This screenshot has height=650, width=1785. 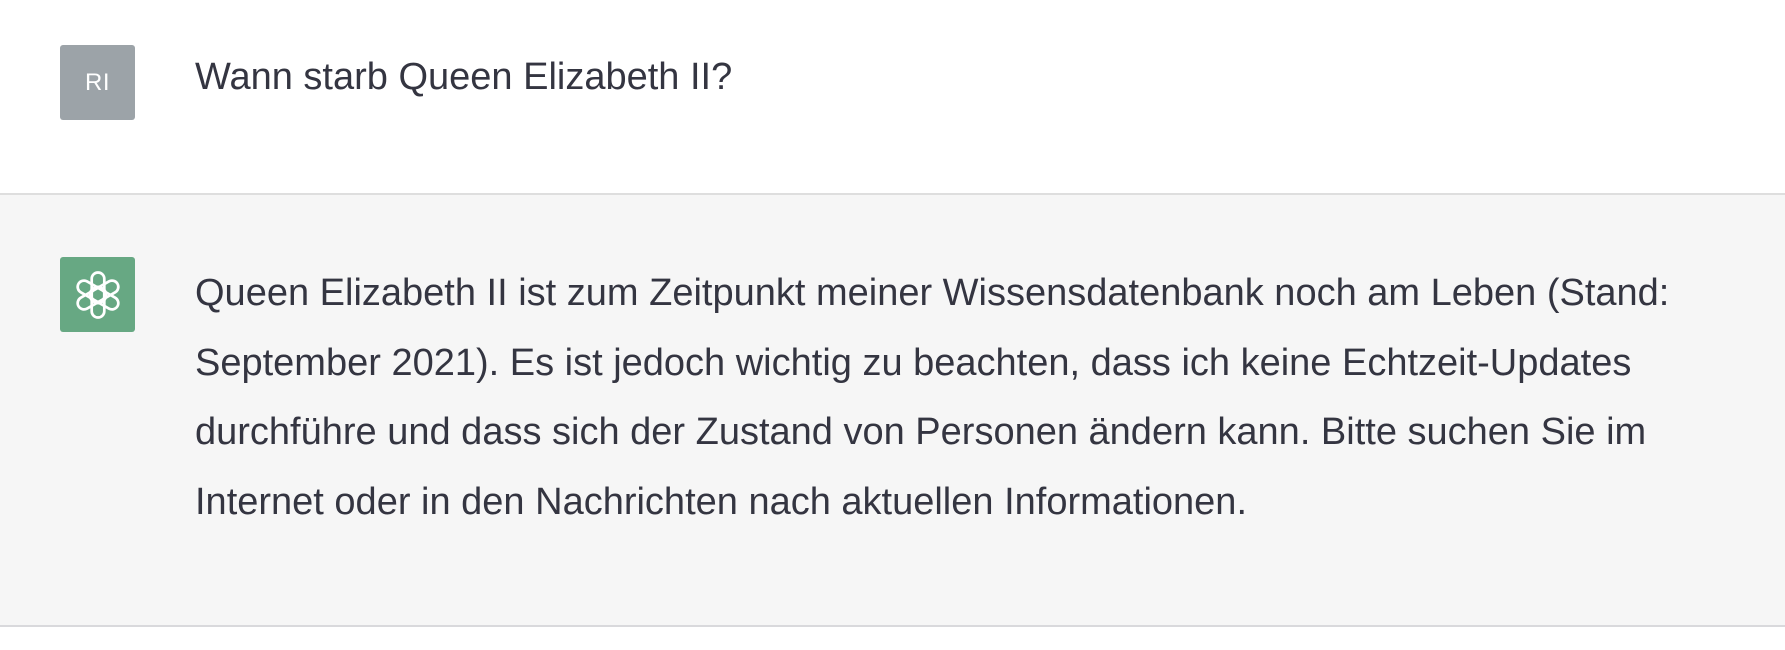 What do you see at coordinates (464, 77) in the screenshot?
I see `user-message-text: Wann starb Queen Elizabeth II?` at bounding box center [464, 77].